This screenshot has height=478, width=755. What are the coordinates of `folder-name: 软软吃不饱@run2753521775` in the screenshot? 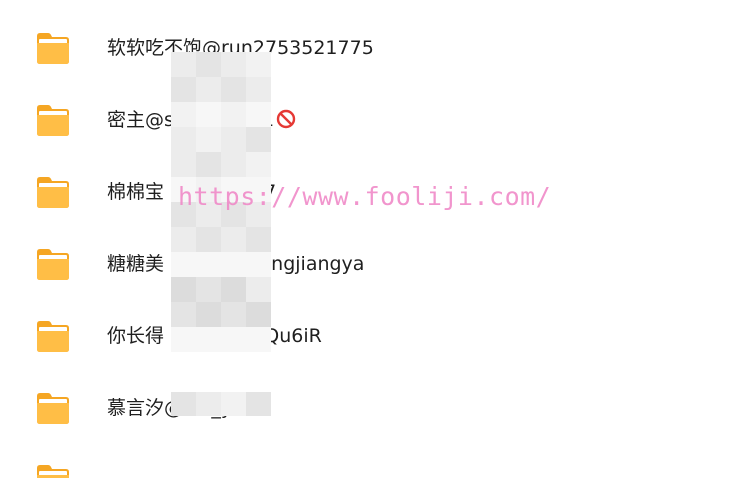 It's located at (240, 48).